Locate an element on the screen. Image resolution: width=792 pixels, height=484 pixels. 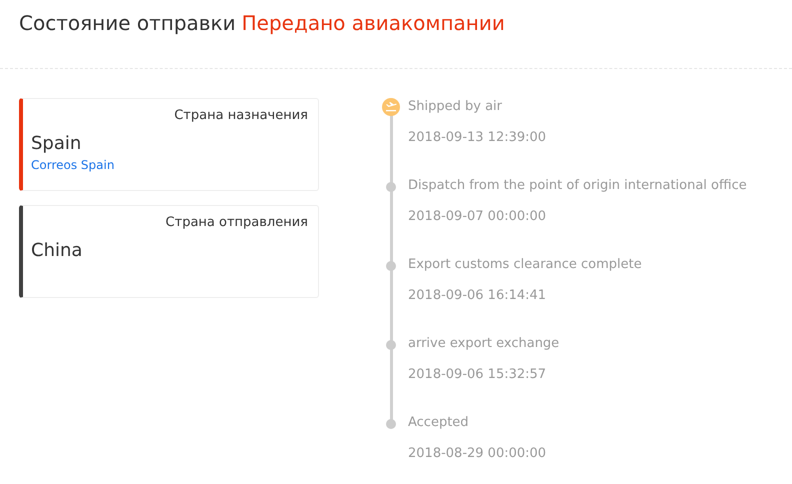
card-caption: Страна назначения is located at coordinates (241, 115).